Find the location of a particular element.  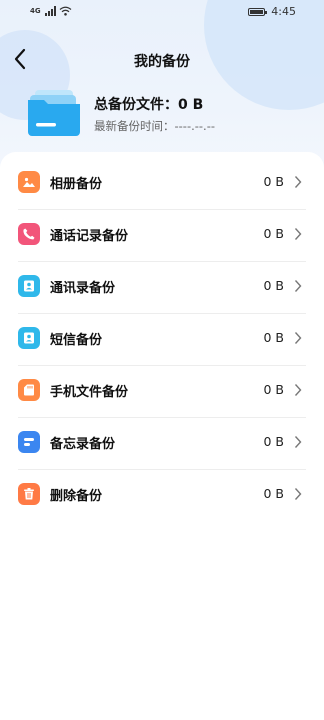

list-item-sms-backup: 短信备份 0 B is located at coordinates (162, 340).